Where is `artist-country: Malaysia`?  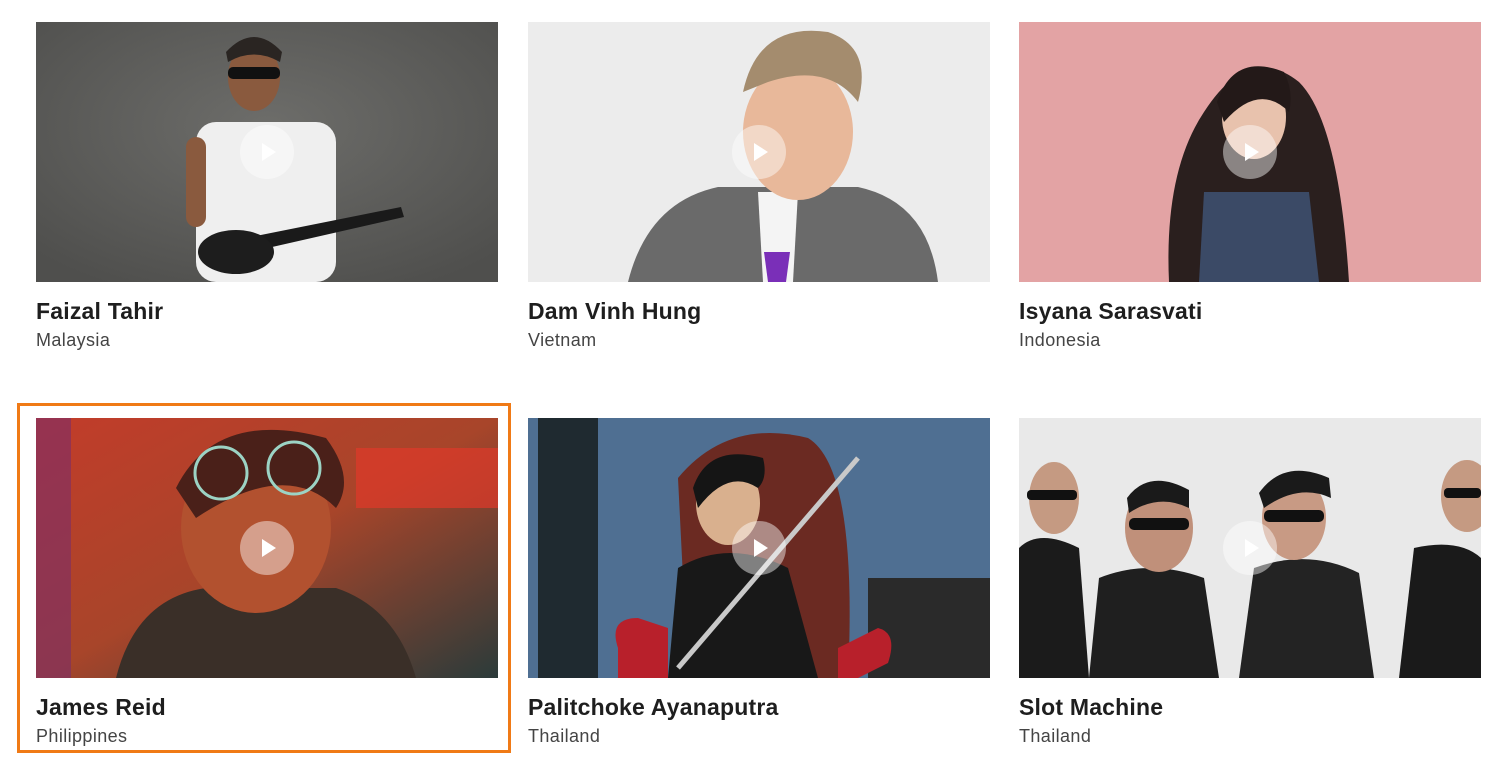
artist-country: Malaysia is located at coordinates (73, 340).